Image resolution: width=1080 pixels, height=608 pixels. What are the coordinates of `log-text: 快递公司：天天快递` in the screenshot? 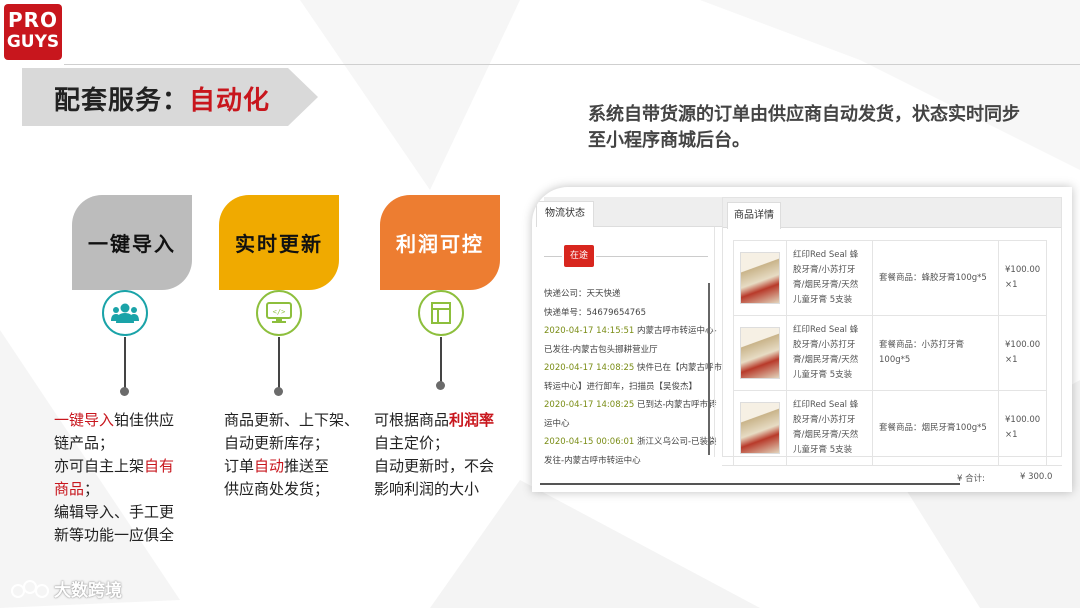 It's located at (582, 294).